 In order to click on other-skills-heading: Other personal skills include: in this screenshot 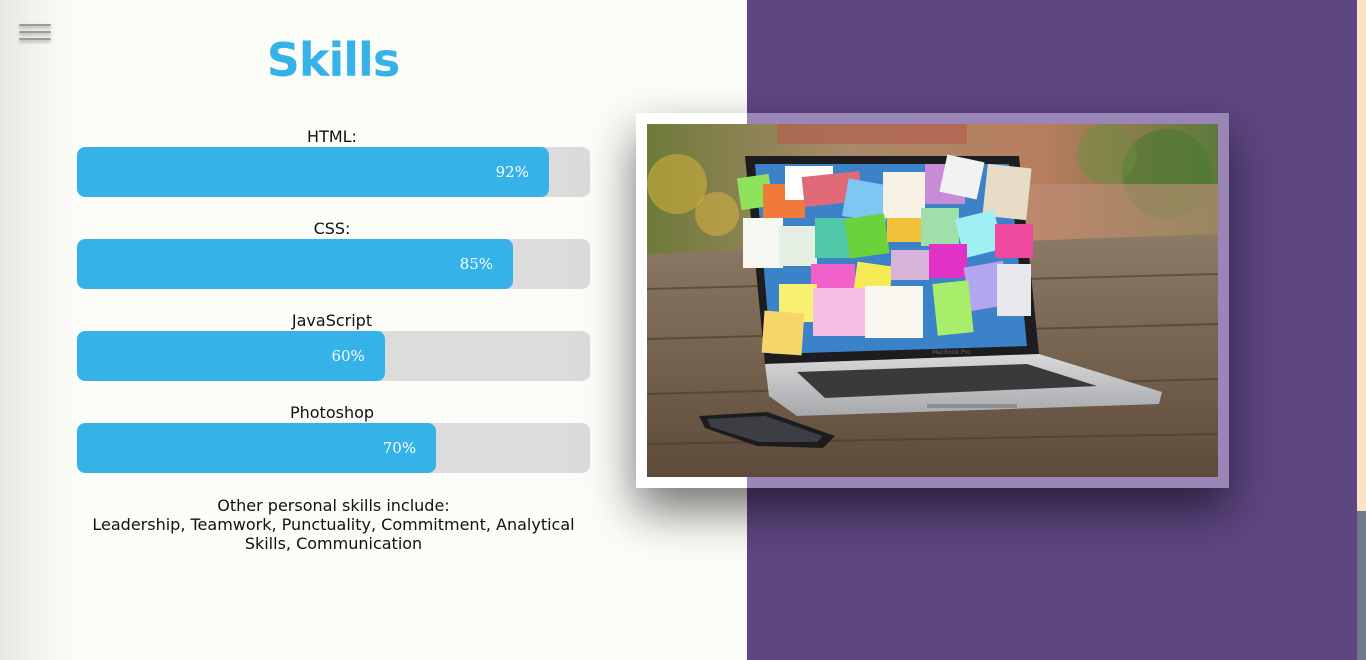, I will do `click(333, 505)`.